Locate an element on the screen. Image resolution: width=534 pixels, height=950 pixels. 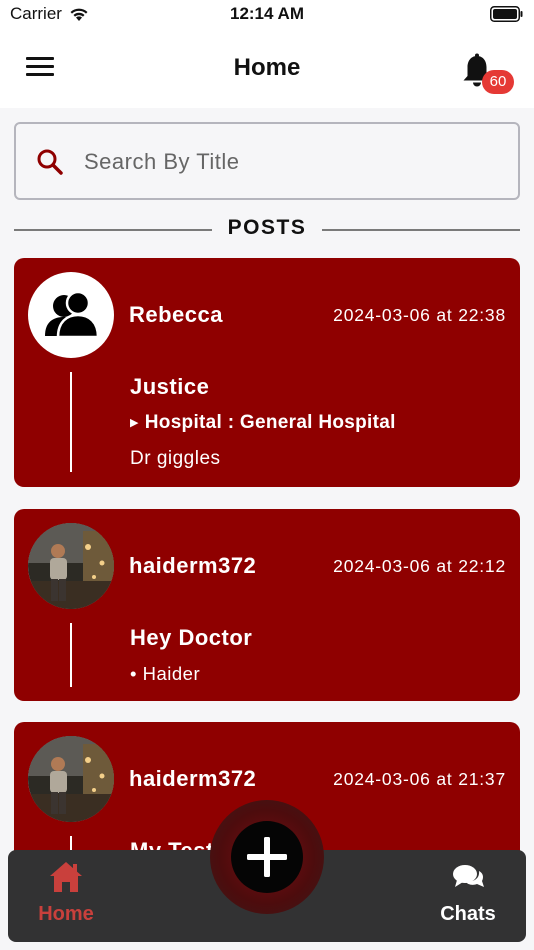
search-box is located at coordinates (267, 161).